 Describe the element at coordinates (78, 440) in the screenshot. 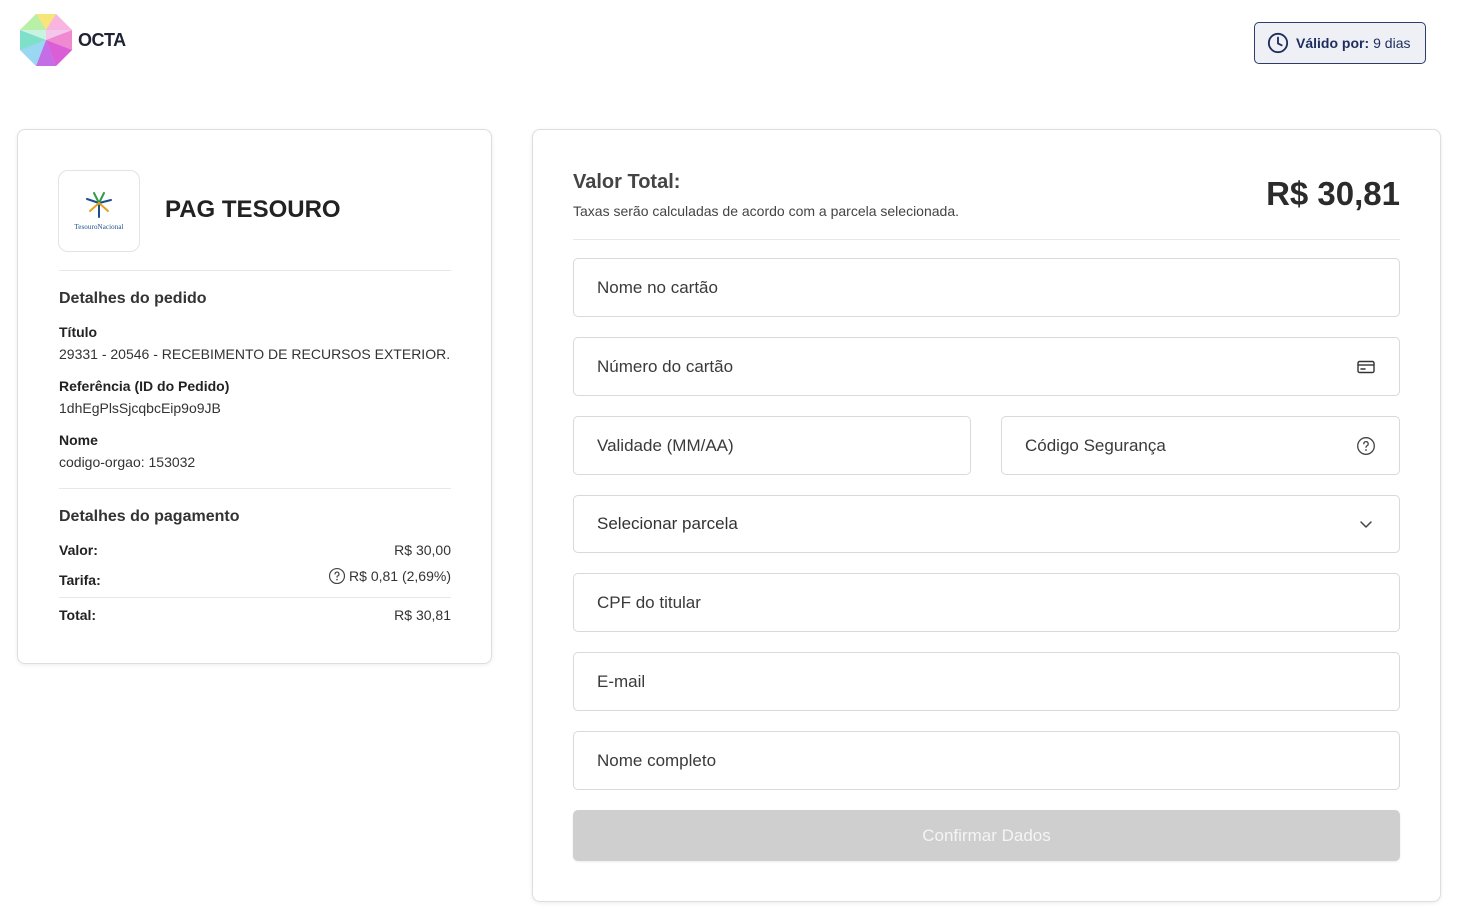

I see `order-name-label: Nome` at that location.